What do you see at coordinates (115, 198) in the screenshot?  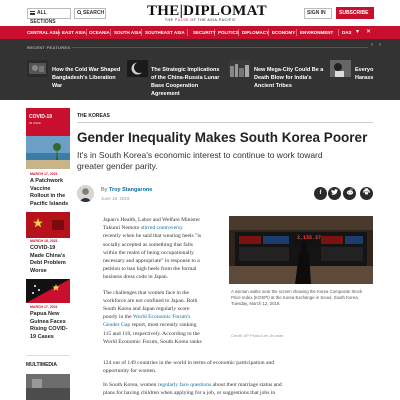 I see `publish-date: June 18, 2019` at bounding box center [115, 198].